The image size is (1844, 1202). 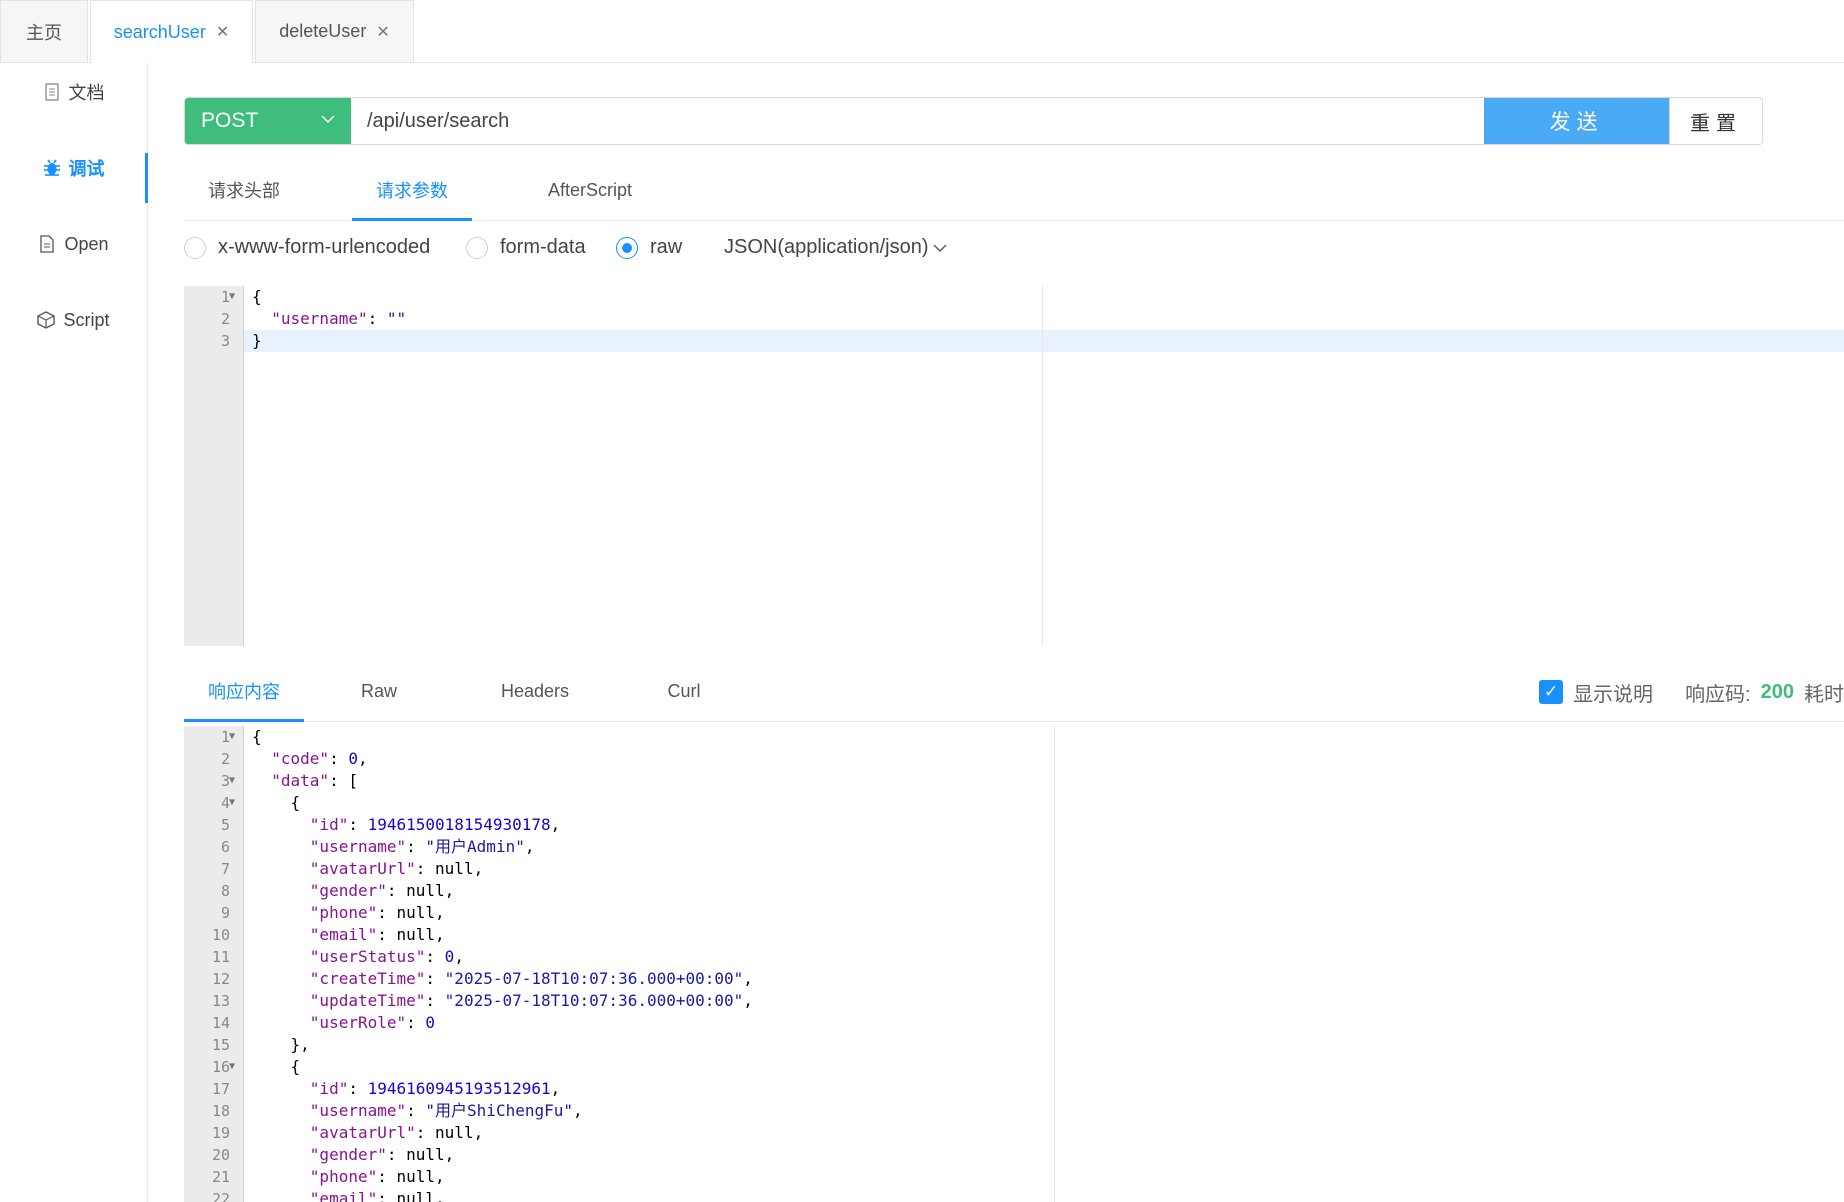 What do you see at coordinates (543, 247) in the screenshot?
I see `radio-label: form-data` at bounding box center [543, 247].